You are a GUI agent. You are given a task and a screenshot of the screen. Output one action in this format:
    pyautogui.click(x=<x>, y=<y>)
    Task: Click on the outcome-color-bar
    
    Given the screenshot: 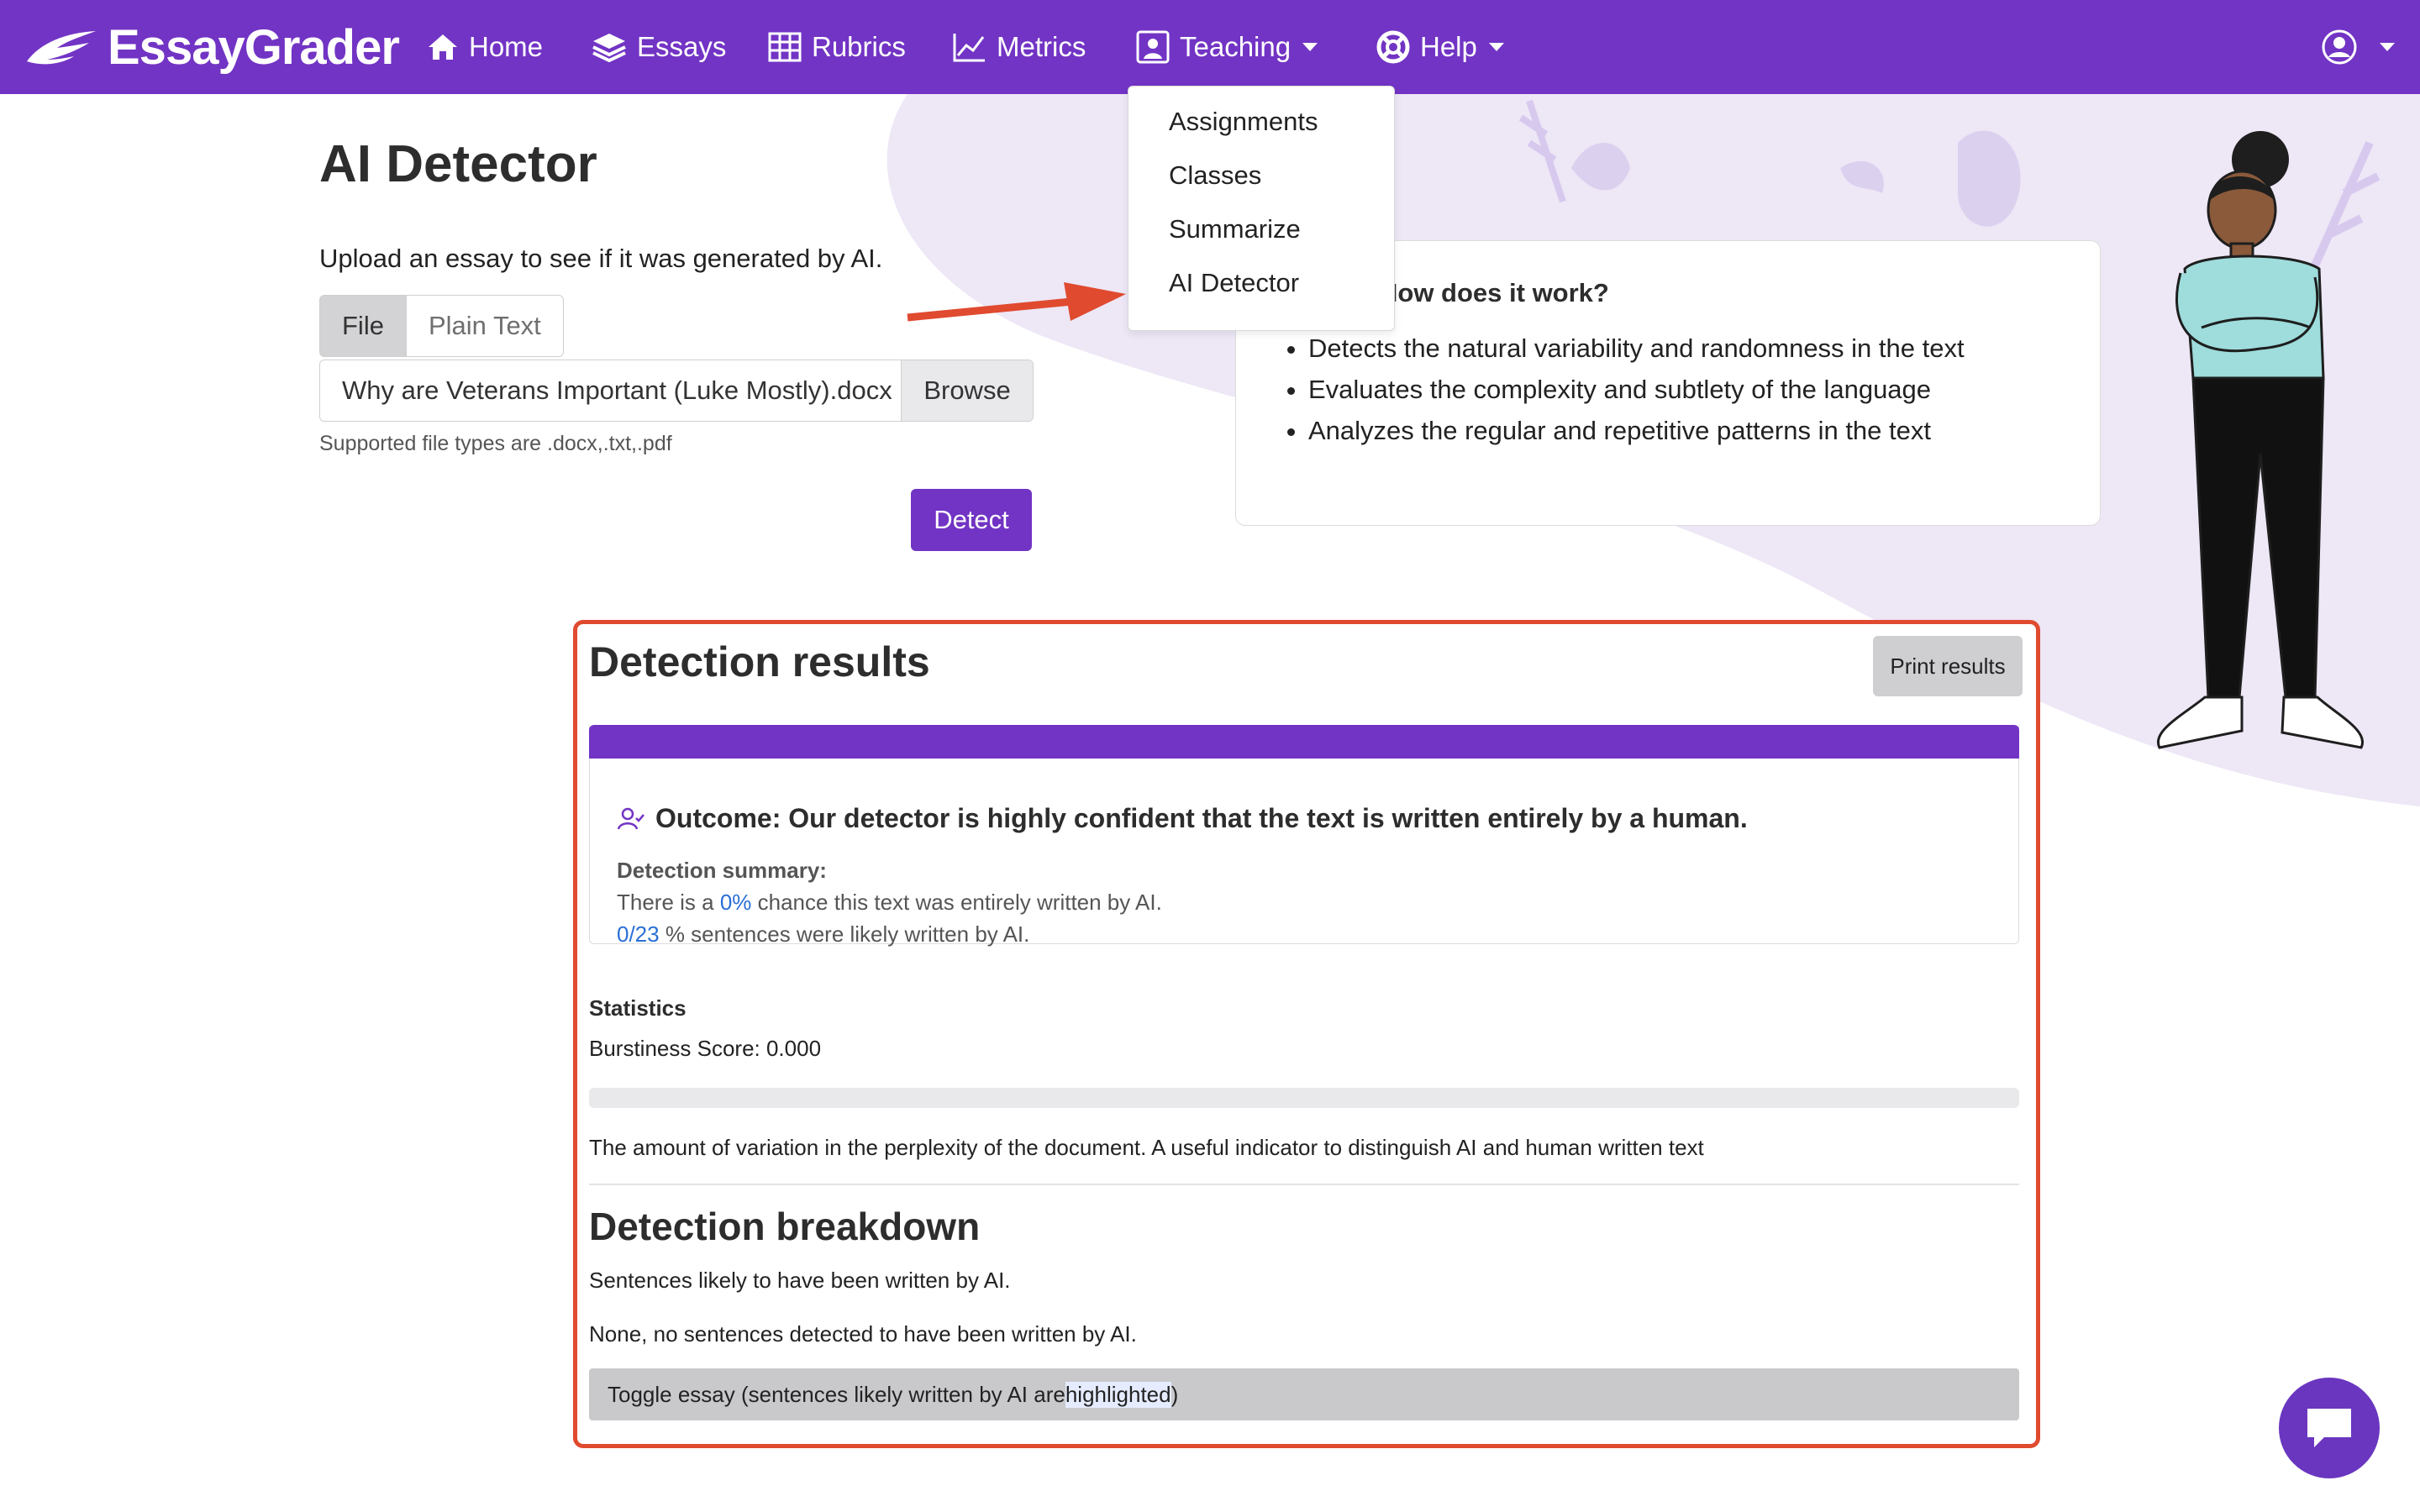 What is the action you would take?
    pyautogui.click(x=1304, y=742)
    